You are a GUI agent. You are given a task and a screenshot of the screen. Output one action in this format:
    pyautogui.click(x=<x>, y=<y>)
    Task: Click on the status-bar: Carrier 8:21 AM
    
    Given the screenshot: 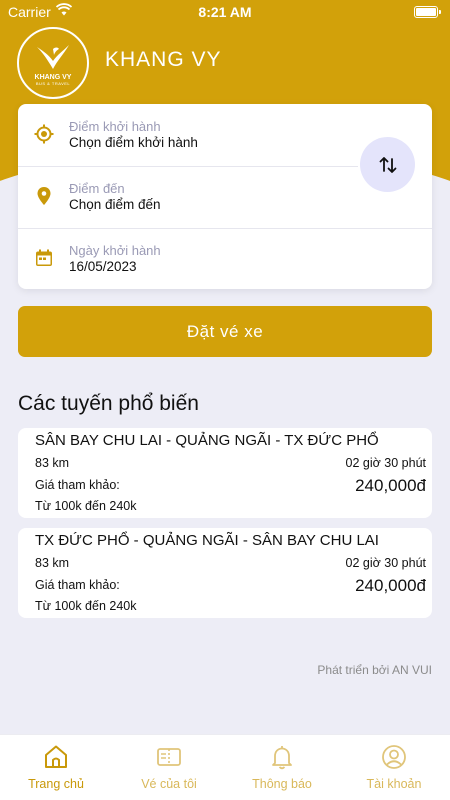 What is the action you would take?
    pyautogui.click(x=225, y=12)
    